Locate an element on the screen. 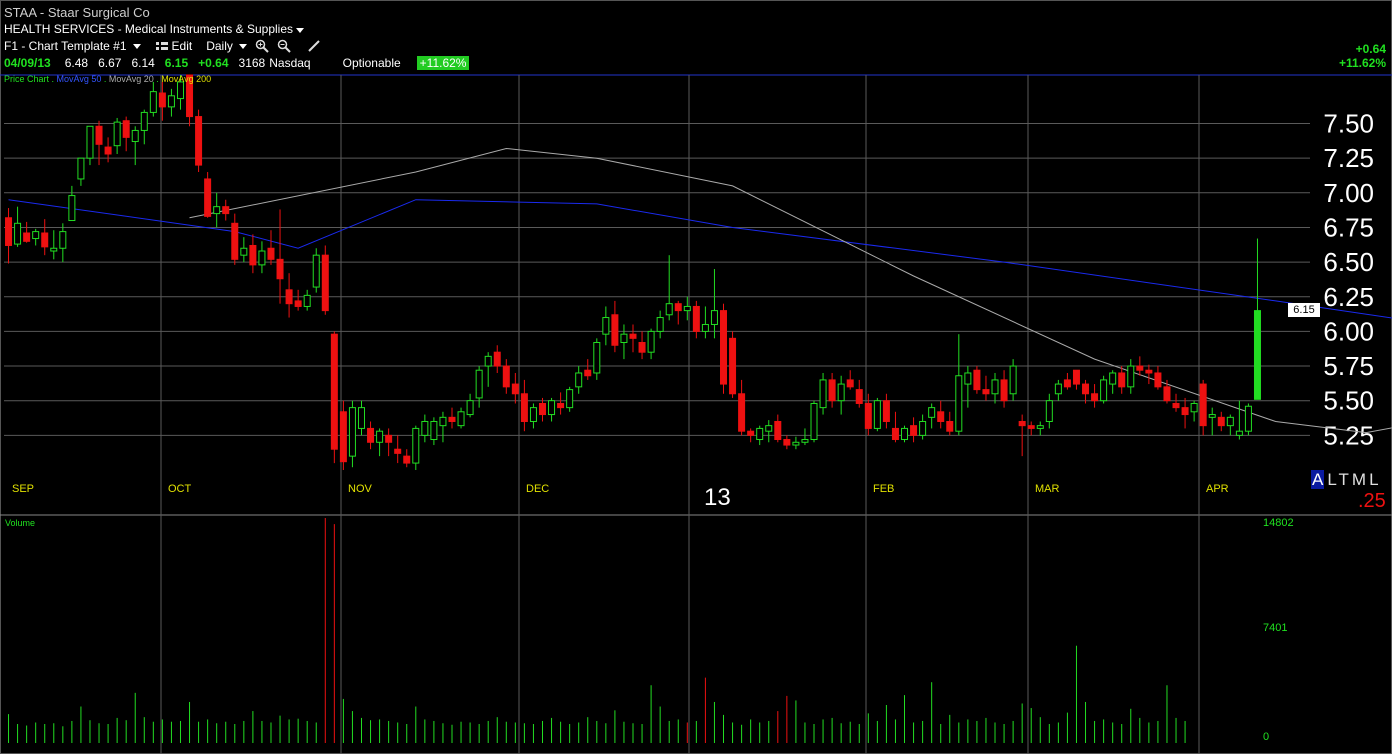 The image size is (1392, 754). y-tick-label: 7.50 is located at coordinates (1348, 124).